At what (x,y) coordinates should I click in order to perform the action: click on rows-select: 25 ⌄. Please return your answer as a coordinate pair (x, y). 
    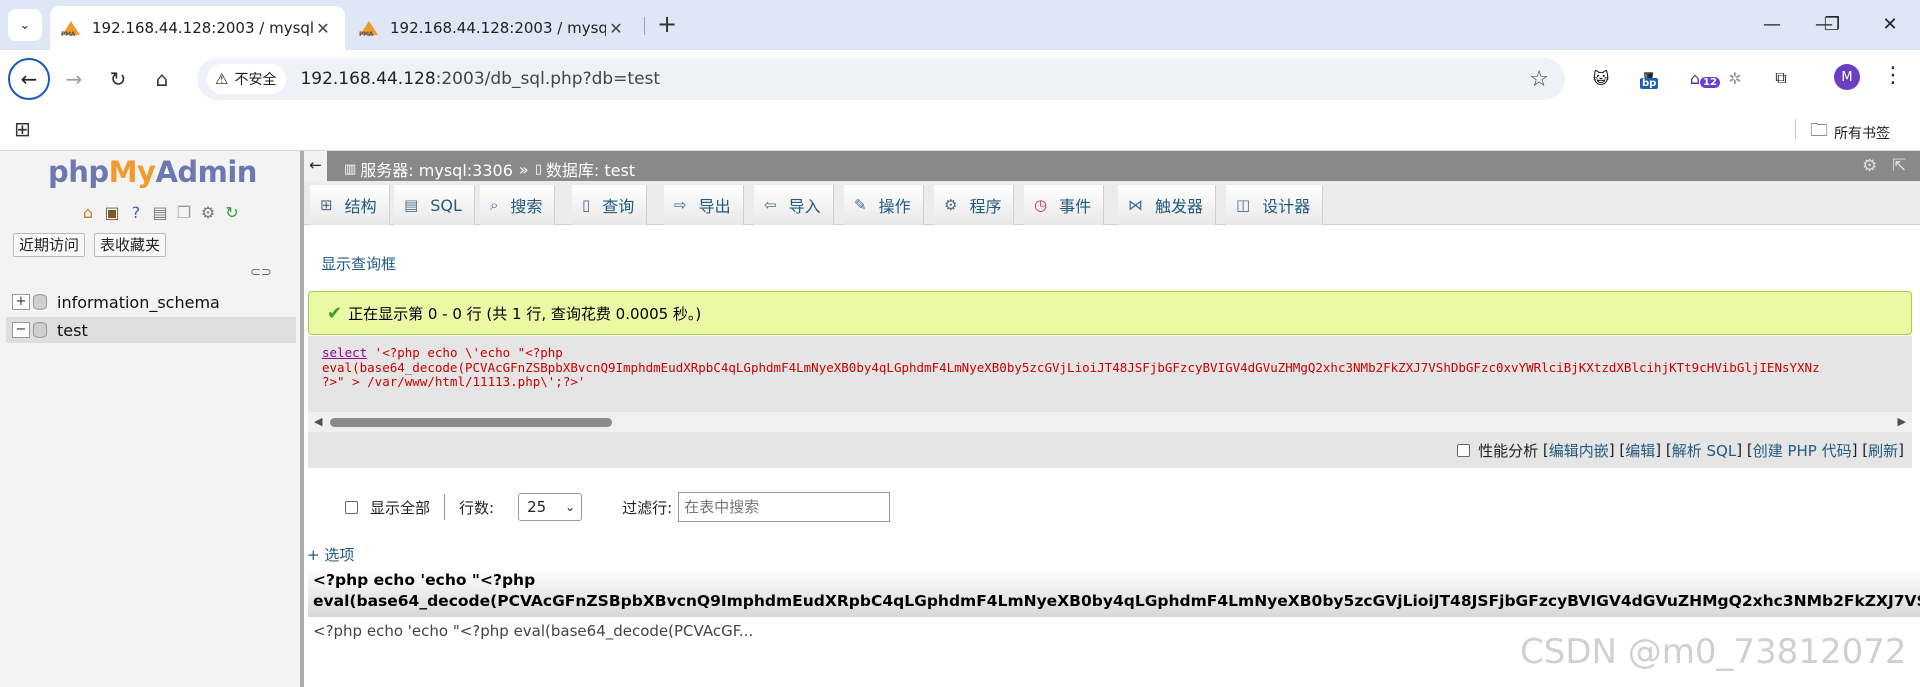
    Looking at the image, I should click on (550, 507).